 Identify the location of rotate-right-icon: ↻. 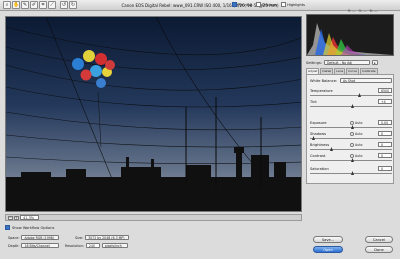
(73, 5).